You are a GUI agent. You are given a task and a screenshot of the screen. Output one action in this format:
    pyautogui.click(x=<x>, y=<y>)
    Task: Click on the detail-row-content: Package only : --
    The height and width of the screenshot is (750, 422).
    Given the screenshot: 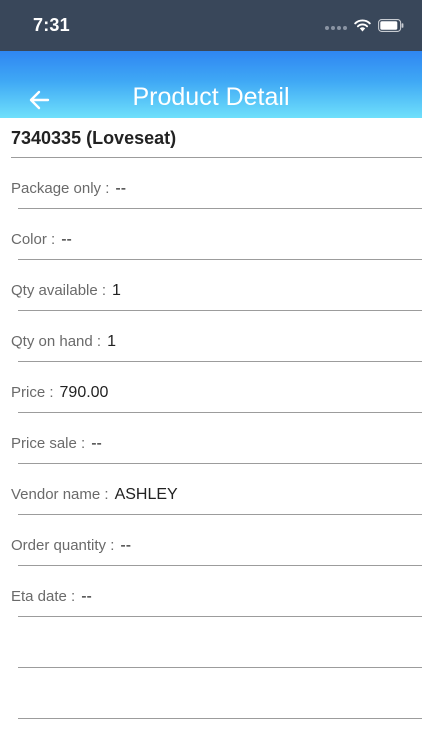 What is the action you would take?
    pyautogui.click(x=68, y=189)
    